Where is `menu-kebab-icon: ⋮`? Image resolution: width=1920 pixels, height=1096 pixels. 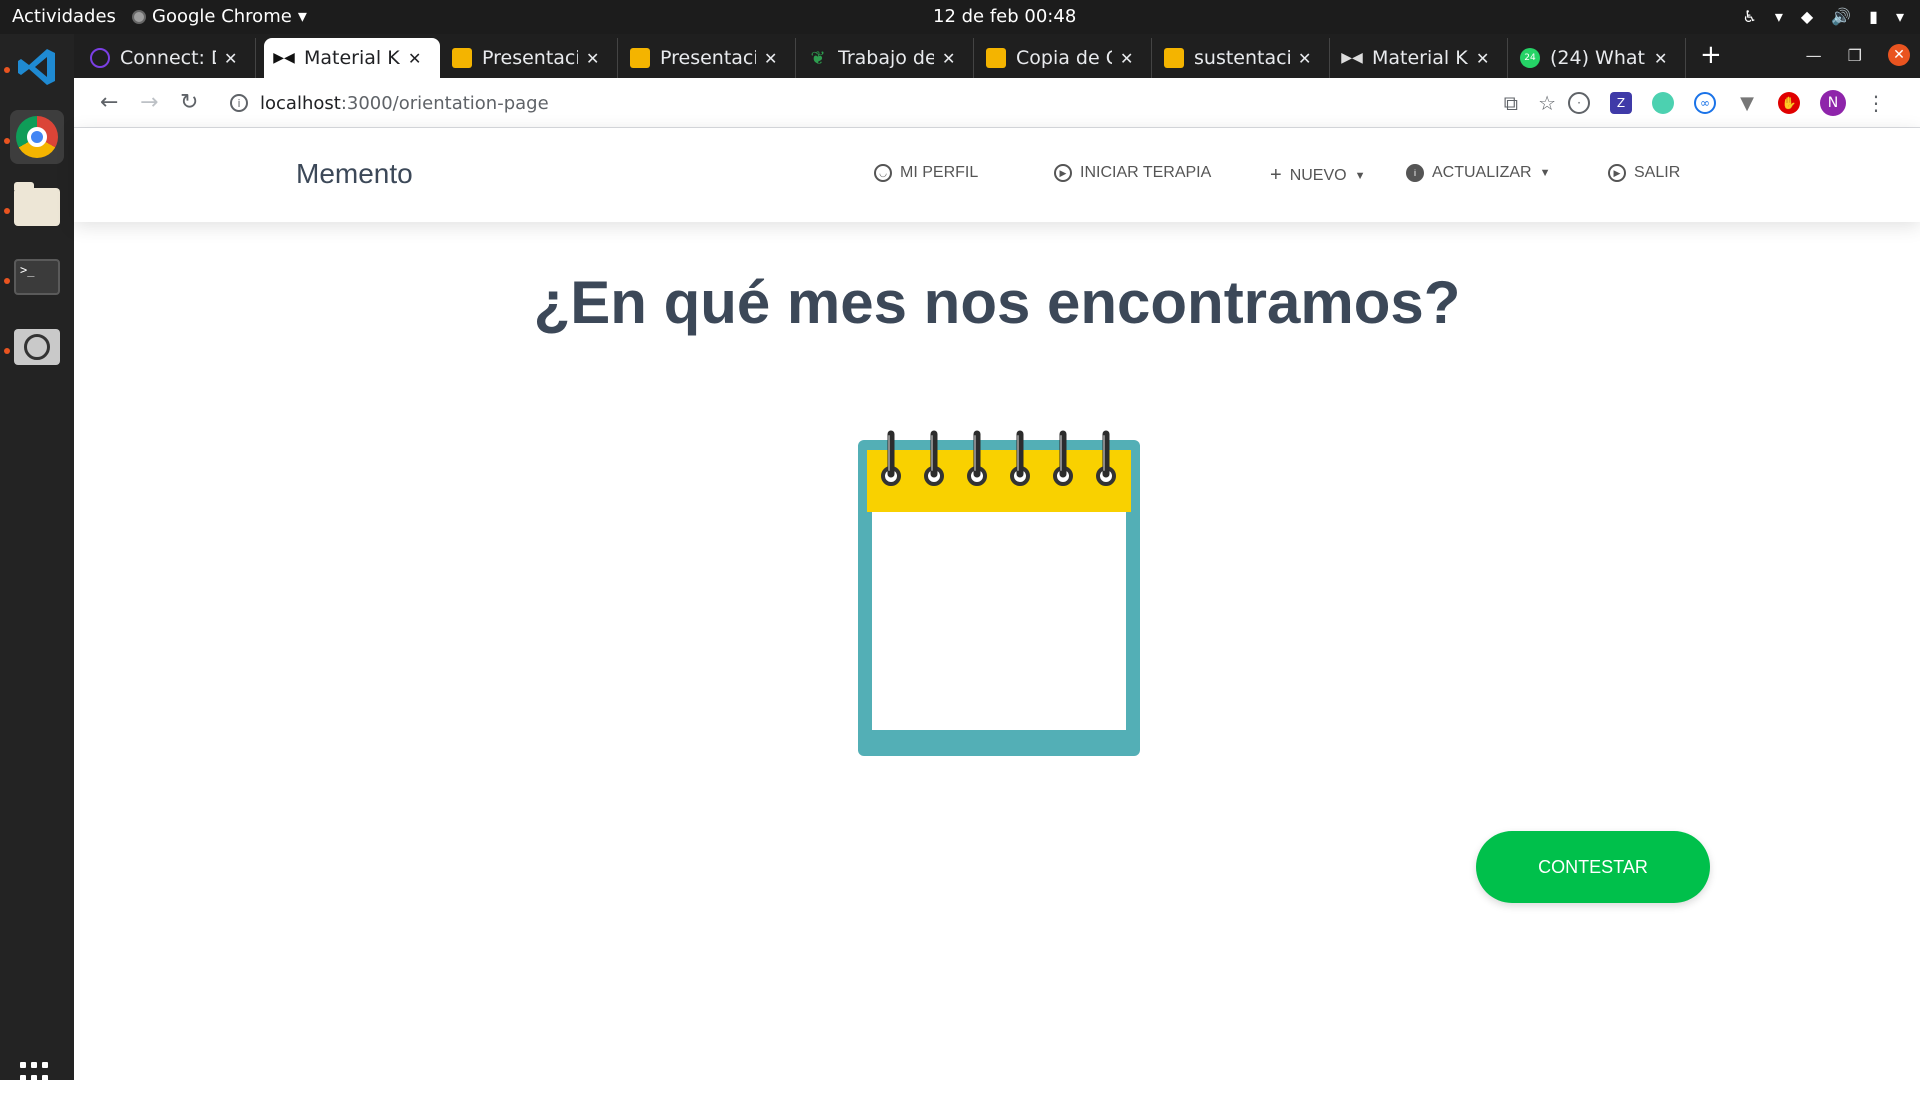 menu-kebab-icon: ⋮ is located at coordinates (1876, 103).